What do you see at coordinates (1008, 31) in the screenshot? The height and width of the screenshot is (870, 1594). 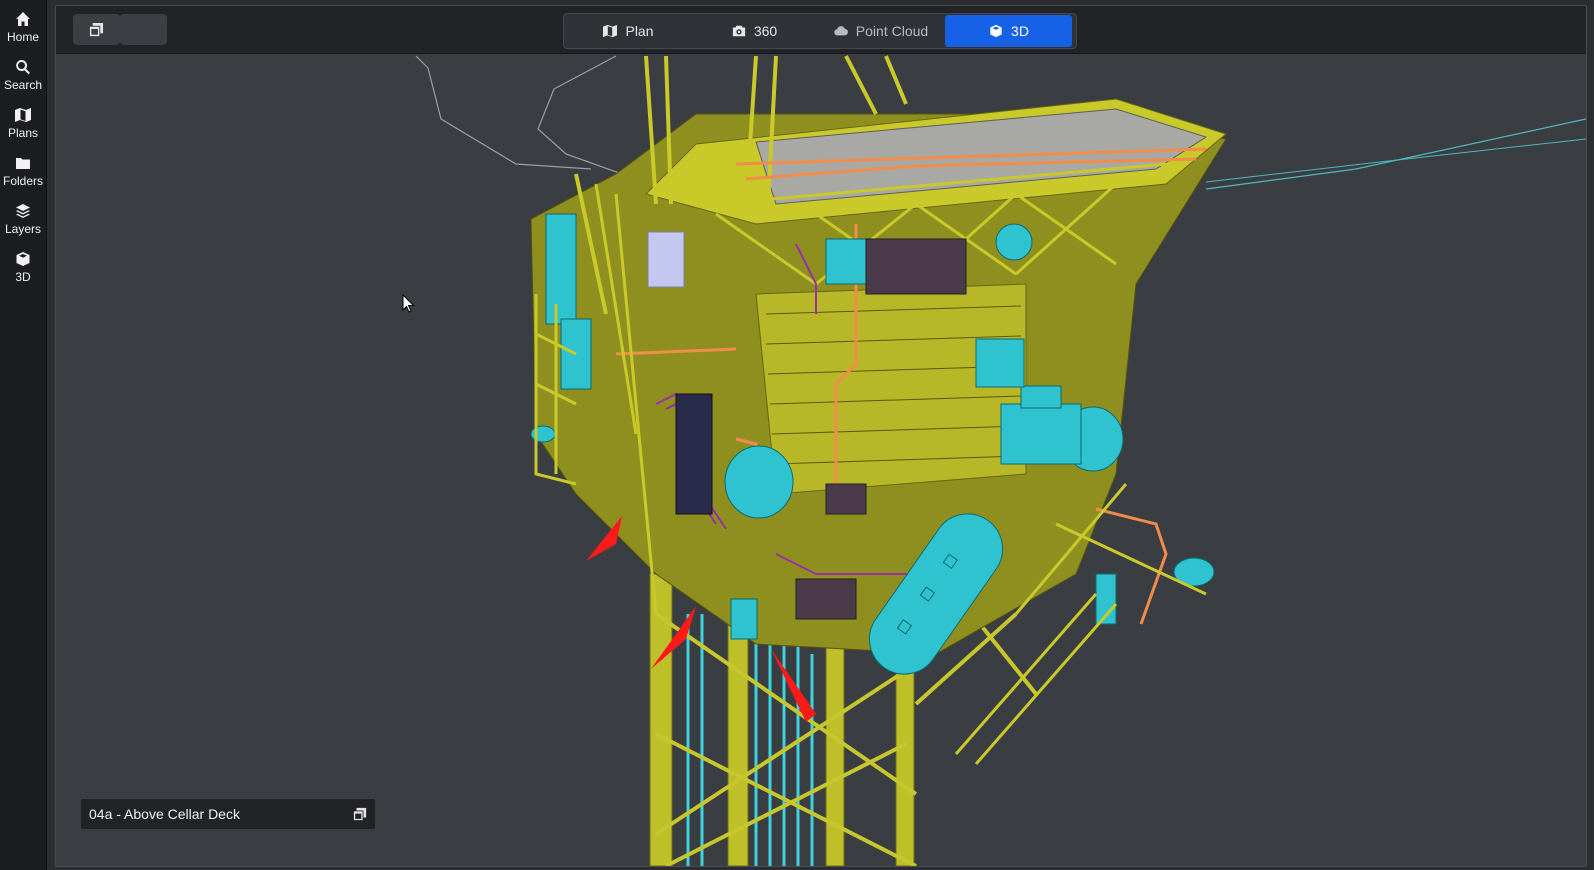 I see `tab-3d: 3D` at bounding box center [1008, 31].